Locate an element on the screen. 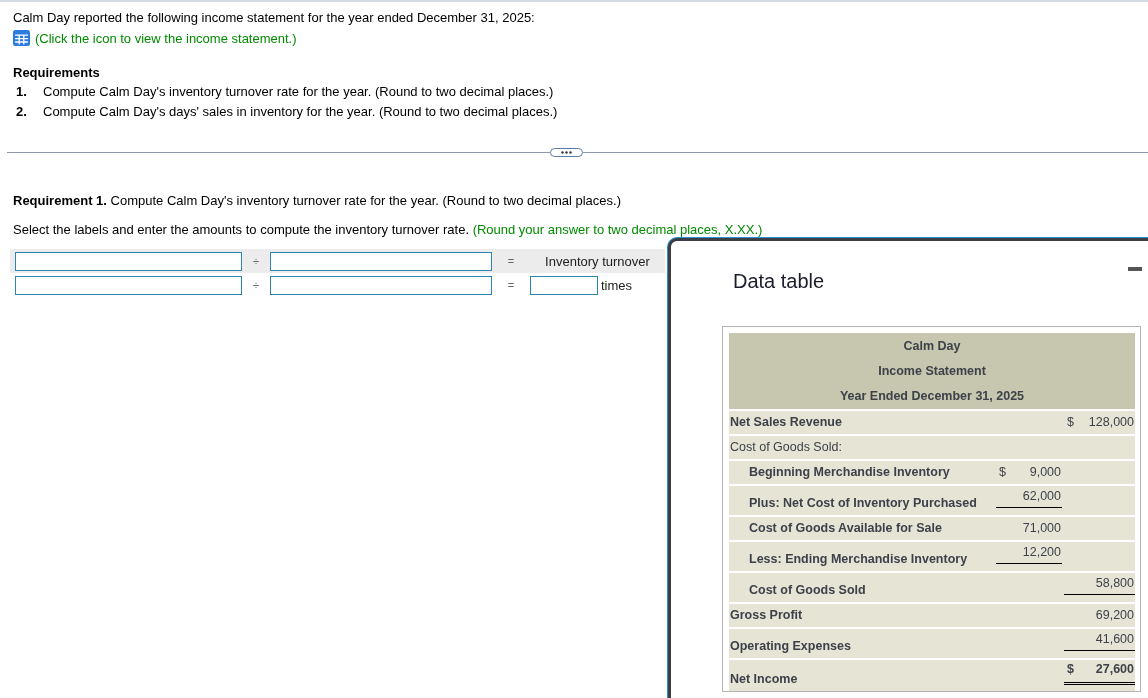 The height and width of the screenshot is (698, 1148). statement-period: Year Ended December 31, 2025 is located at coordinates (932, 396).